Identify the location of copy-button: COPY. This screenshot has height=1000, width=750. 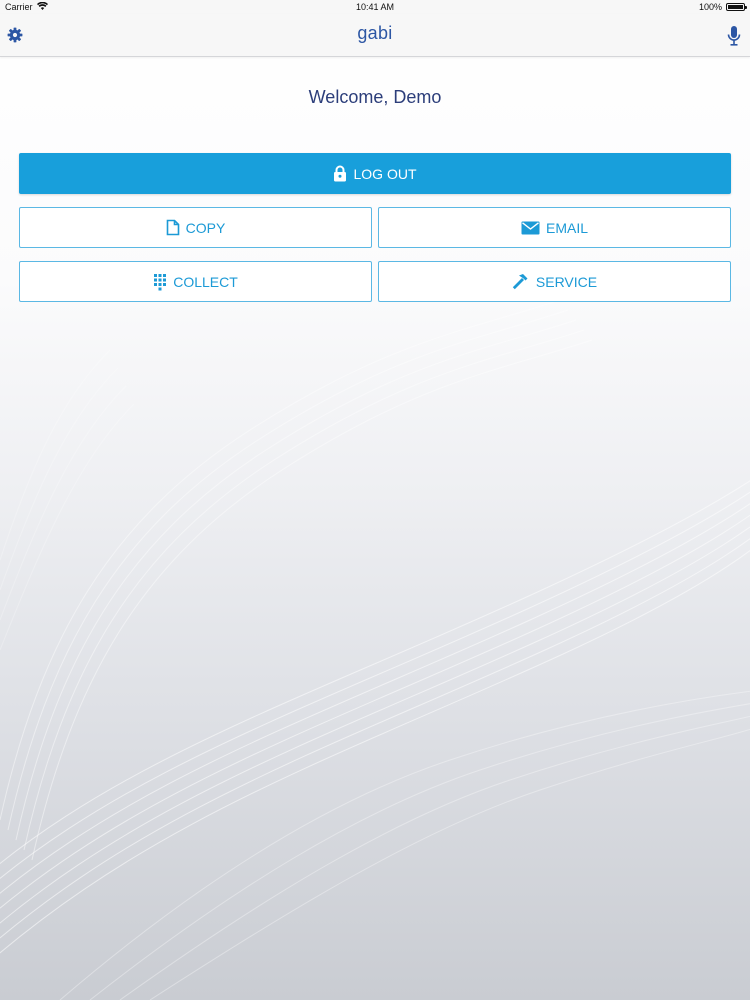
(195, 227).